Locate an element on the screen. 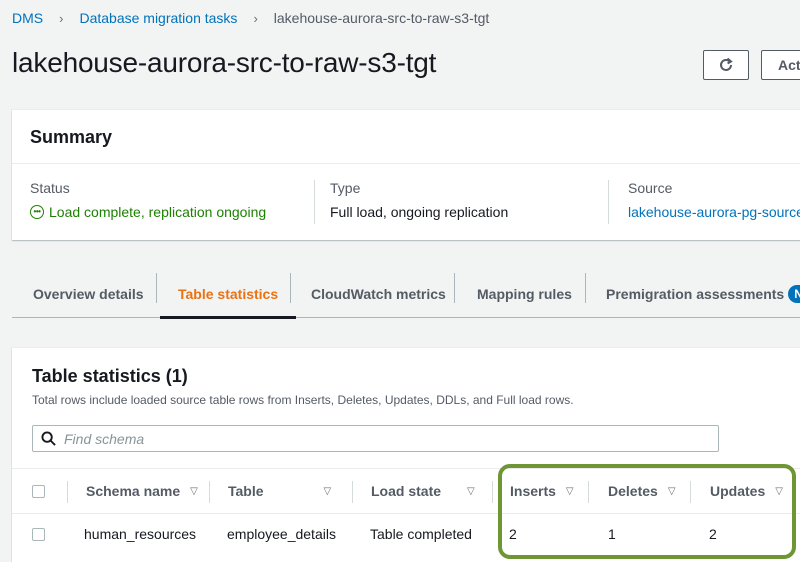  breadcrumb-migration-tasks: Database migration tasks is located at coordinates (158, 18).